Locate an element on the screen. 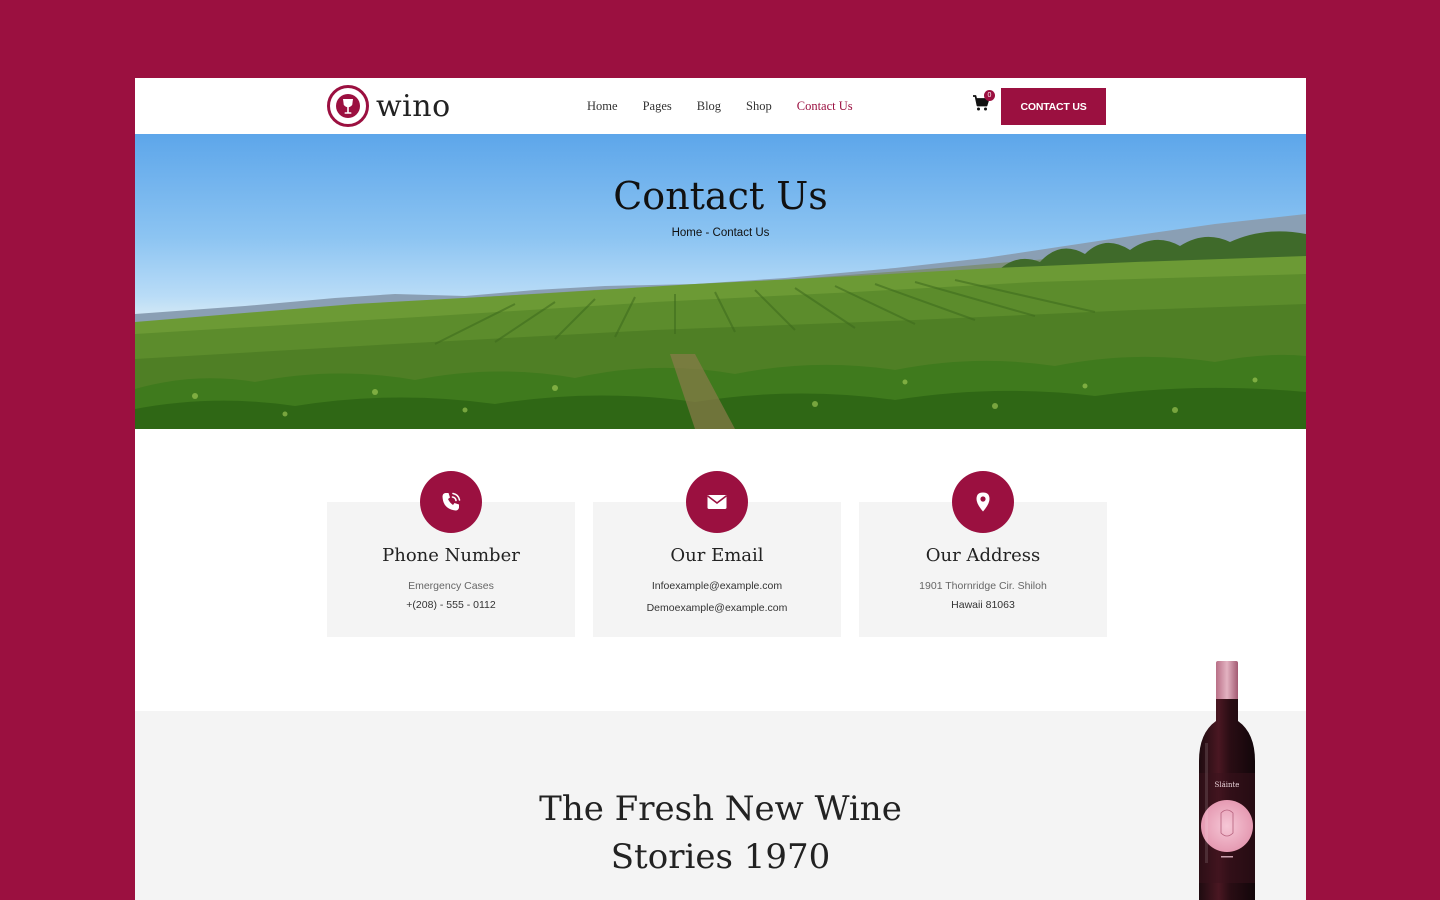 The width and height of the screenshot is (1440, 900). location-pin-icon is located at coordinates (983, 502).